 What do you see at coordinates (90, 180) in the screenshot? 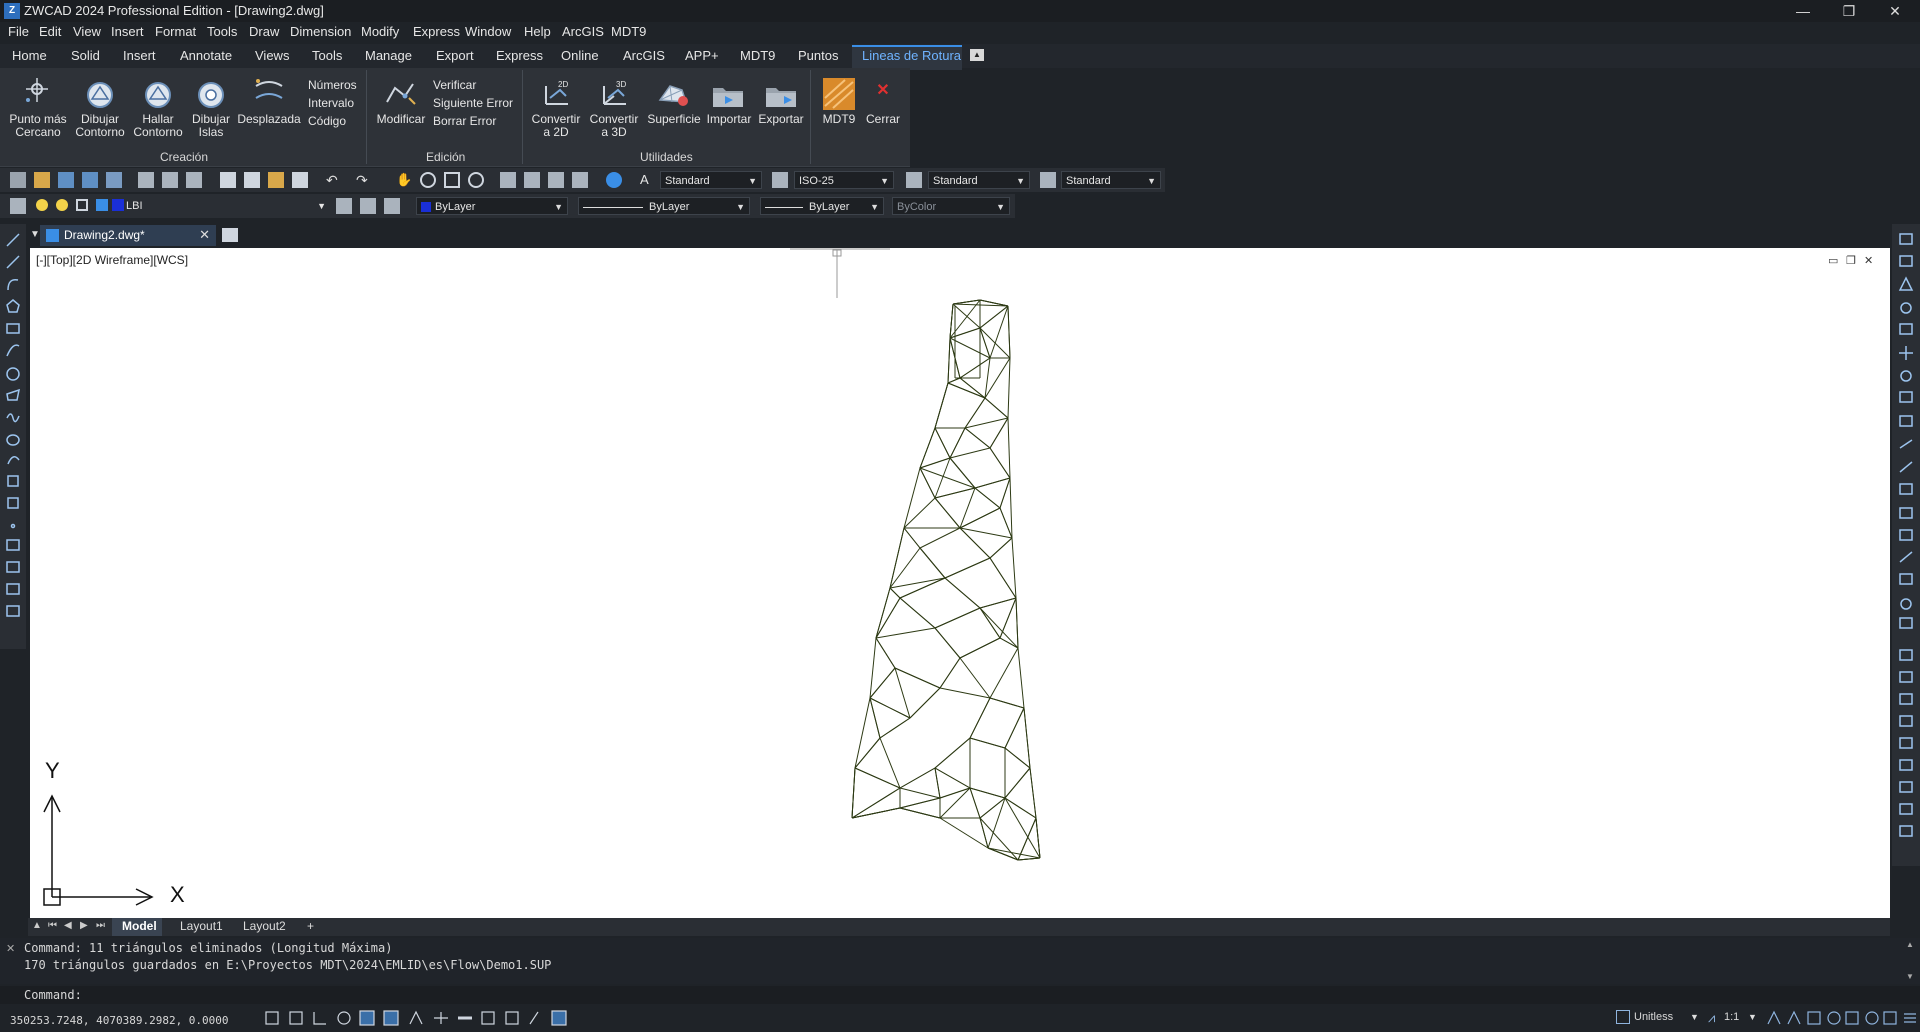
I see `save-as-icon` at bounding box center [90, 180].